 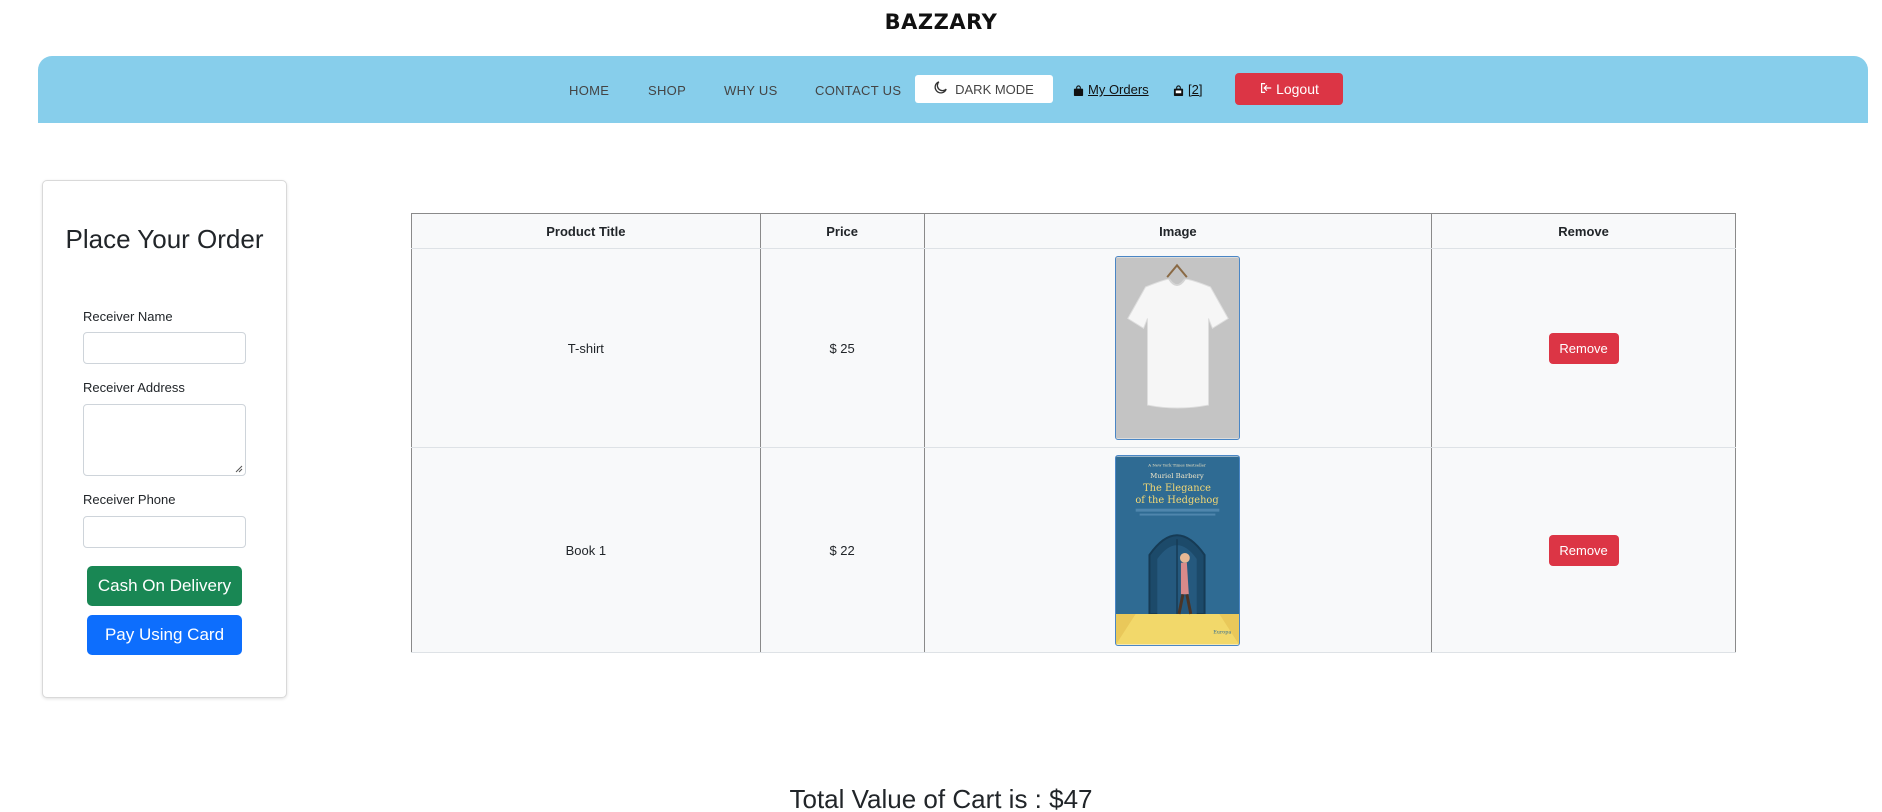 What do you see at coordinates (842, 550) in the screenshot?
I see `product-price-cell: $ 22` at bounding box center [842, 550].